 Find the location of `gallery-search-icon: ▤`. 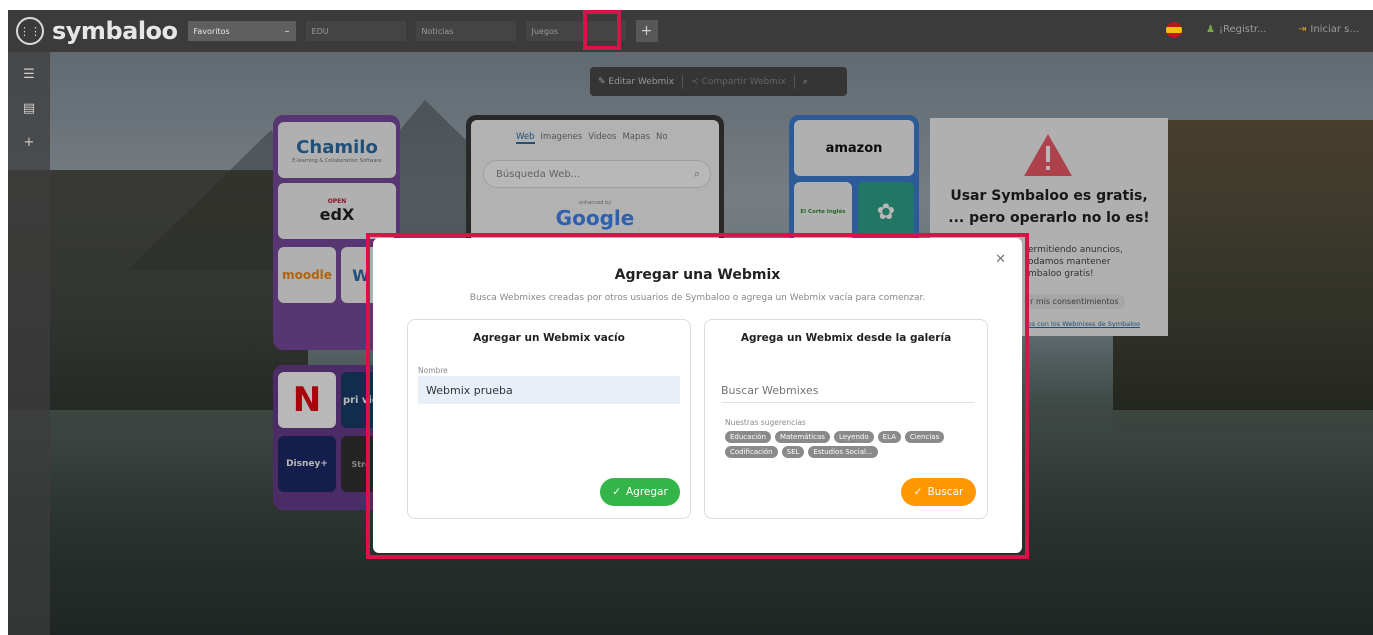

gallery-search-icon: ▤ is located at coordinates (29, 108).